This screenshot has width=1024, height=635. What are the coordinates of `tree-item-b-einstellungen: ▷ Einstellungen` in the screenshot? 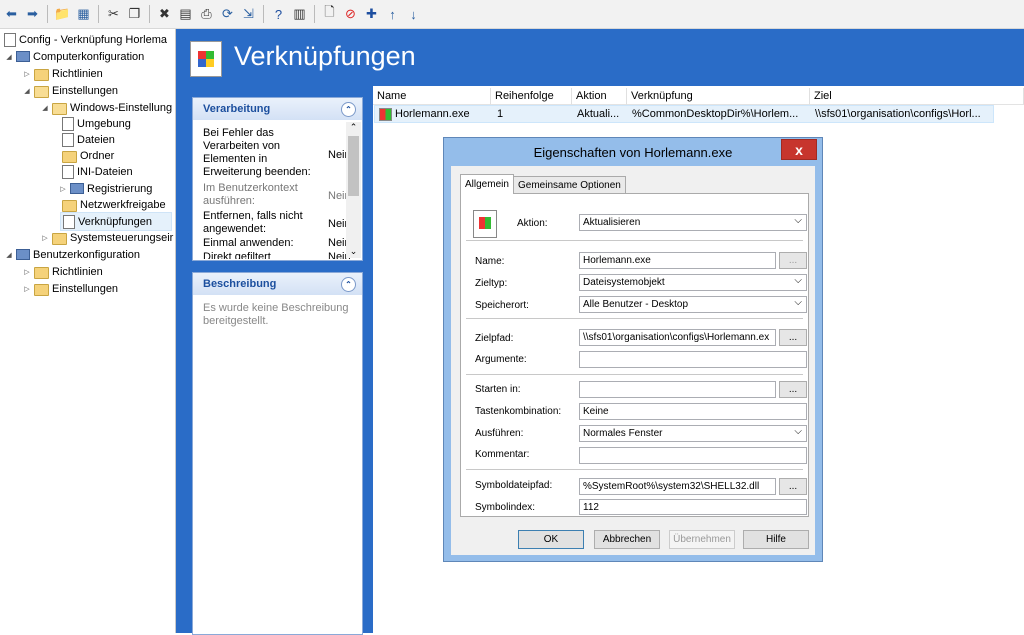 It's located at (70, 288).